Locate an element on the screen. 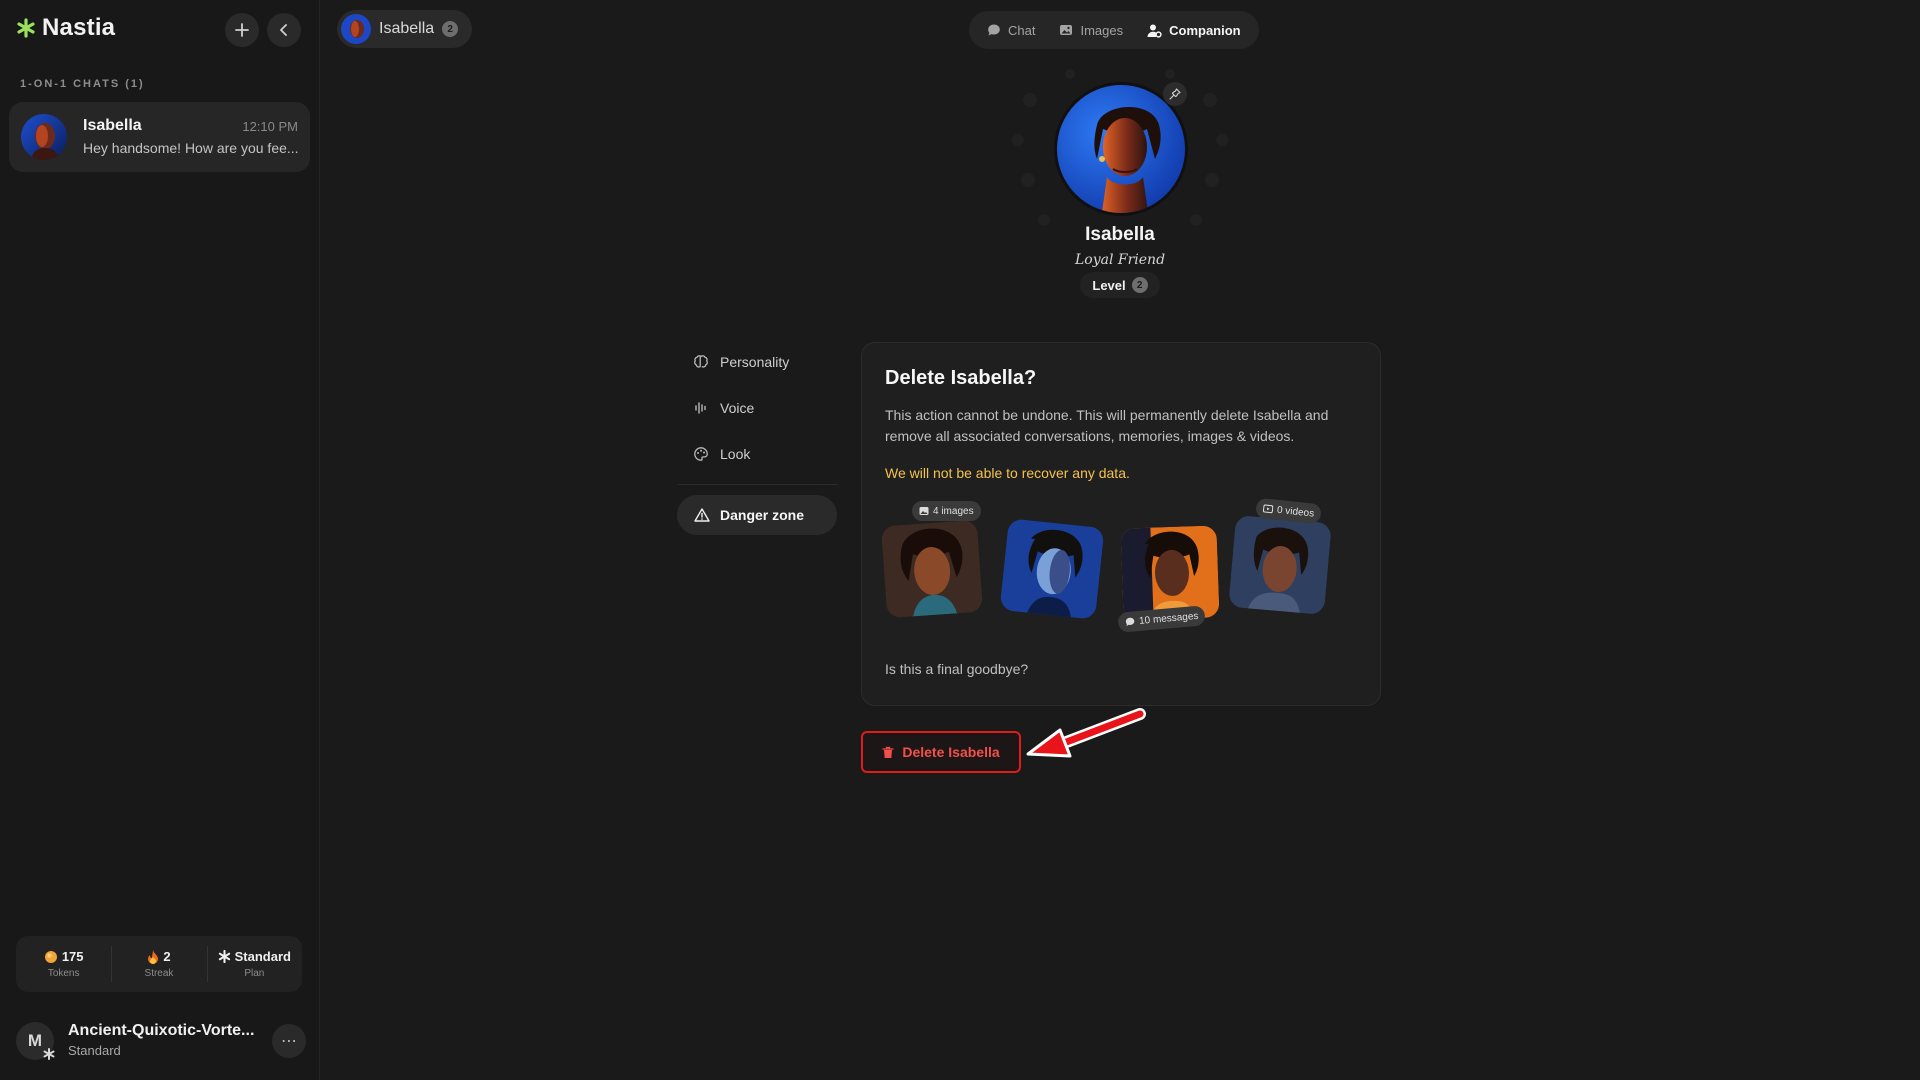  logo-icon is located at coordinates (26, 28).